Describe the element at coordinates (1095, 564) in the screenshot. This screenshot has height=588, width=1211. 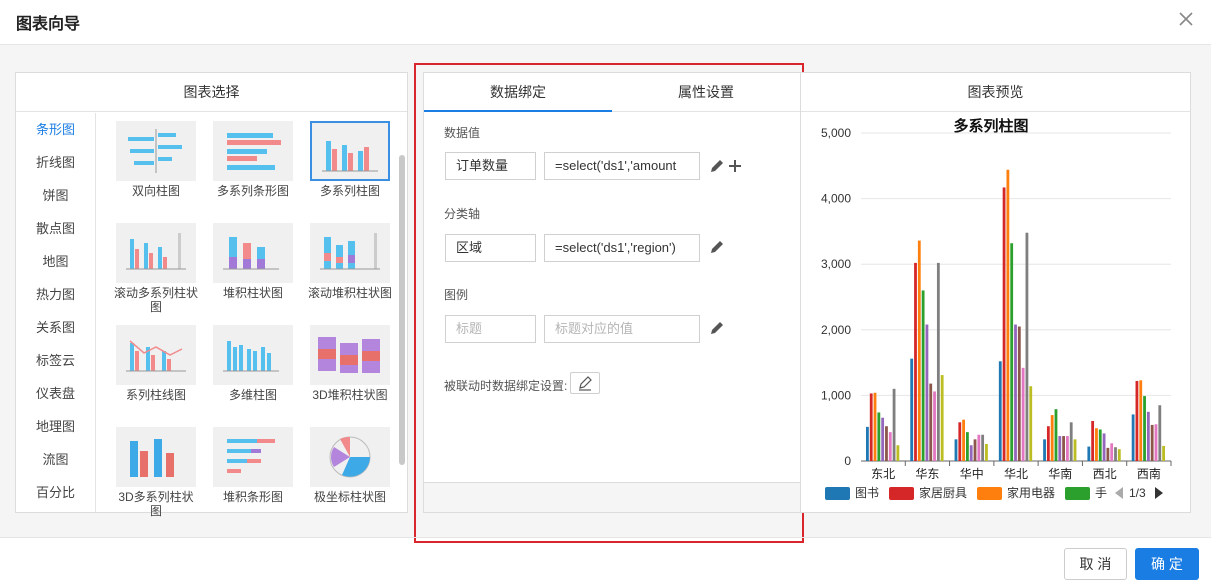
I see `cancel-button: 取 消` at that location.